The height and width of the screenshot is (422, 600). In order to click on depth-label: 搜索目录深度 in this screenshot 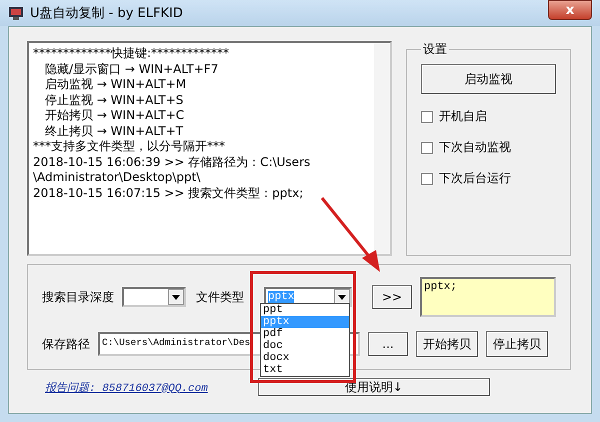, I will do `click(78, 297)`.